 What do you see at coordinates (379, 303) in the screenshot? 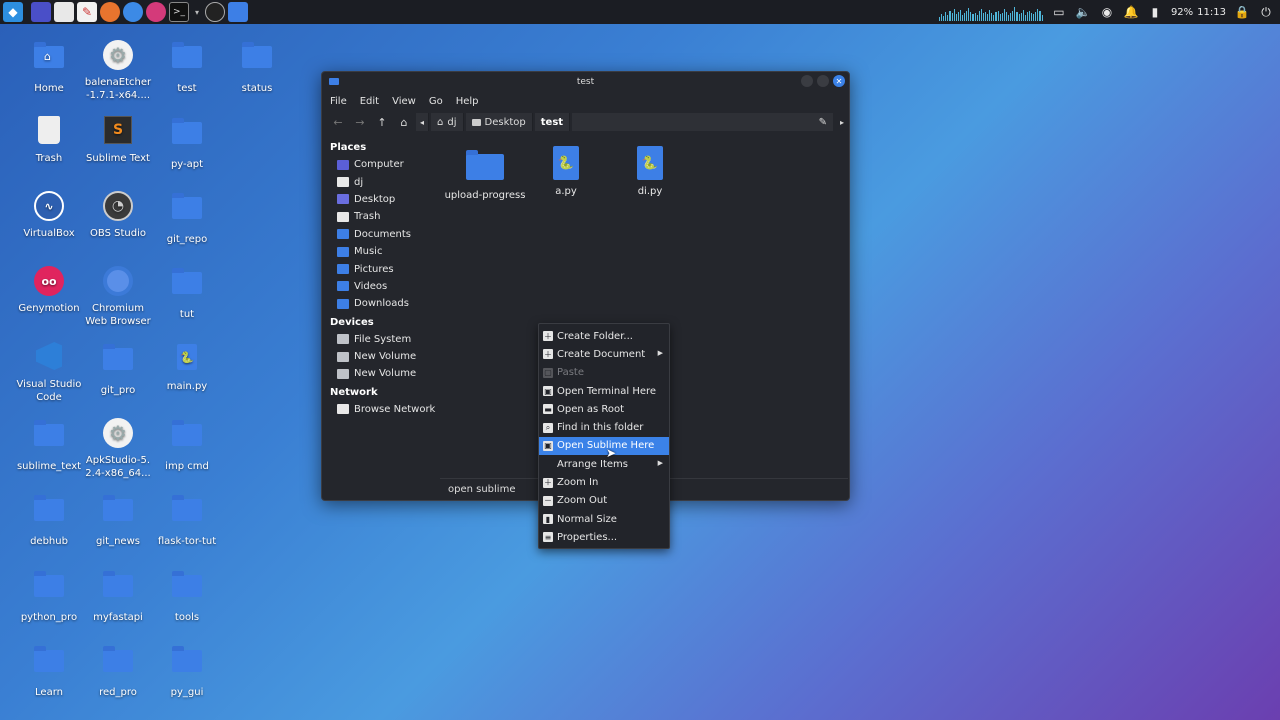
I see `sidebar-item-downloads: Downloads` at bounding box center [379, 303].